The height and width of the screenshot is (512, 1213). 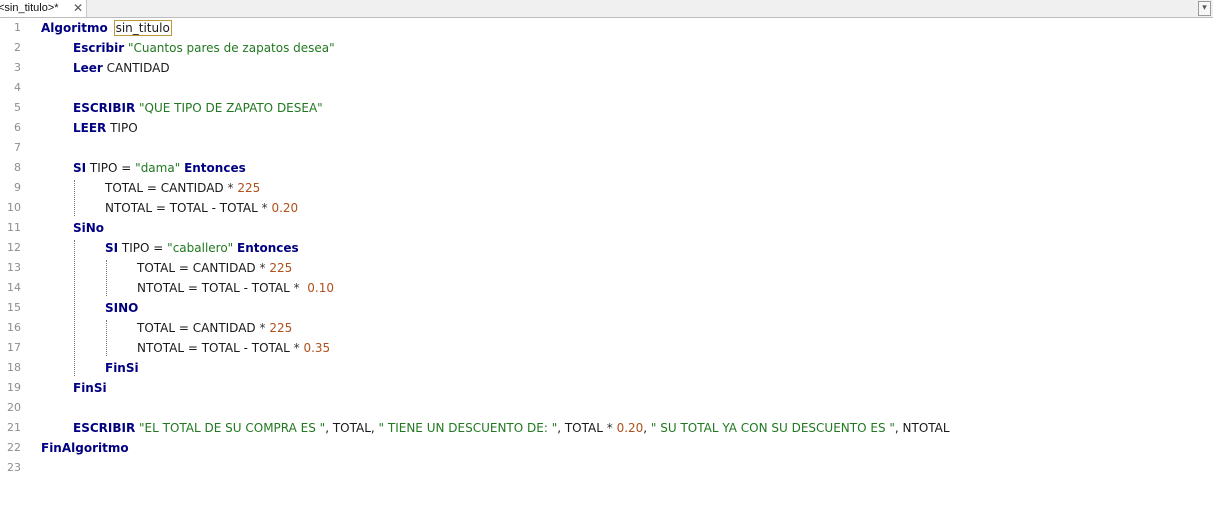 I want to click on line-number: 21, so click(x=14, y=427).